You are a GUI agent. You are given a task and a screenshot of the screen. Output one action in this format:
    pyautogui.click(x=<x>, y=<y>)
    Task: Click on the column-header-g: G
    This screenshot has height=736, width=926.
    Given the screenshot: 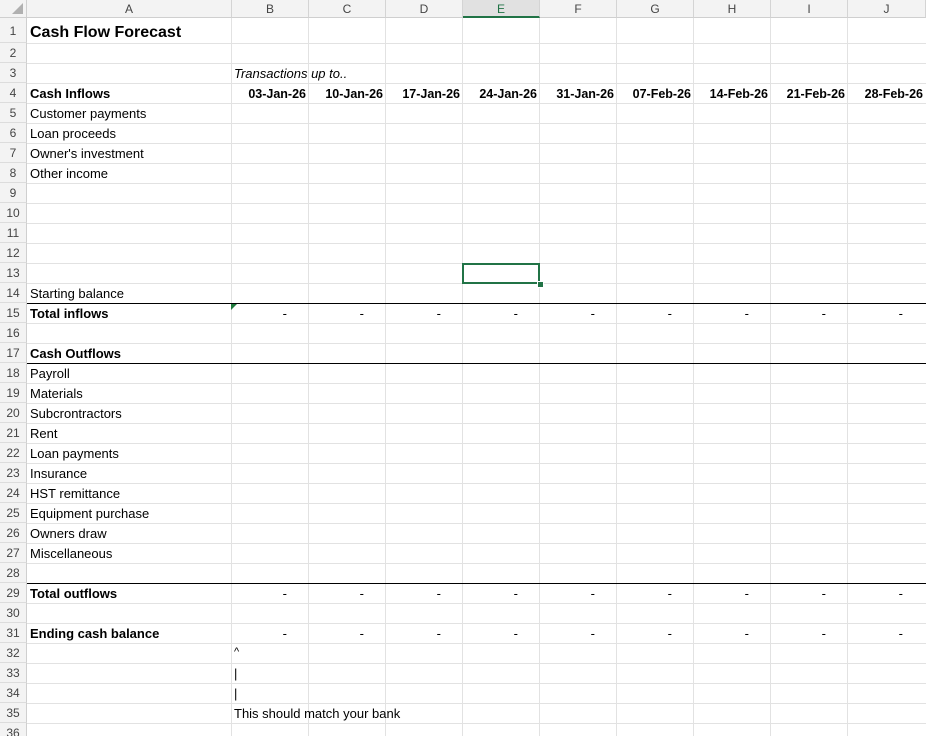 What is the action you would take?
    pyautogui.click(x=655, y=9)
    